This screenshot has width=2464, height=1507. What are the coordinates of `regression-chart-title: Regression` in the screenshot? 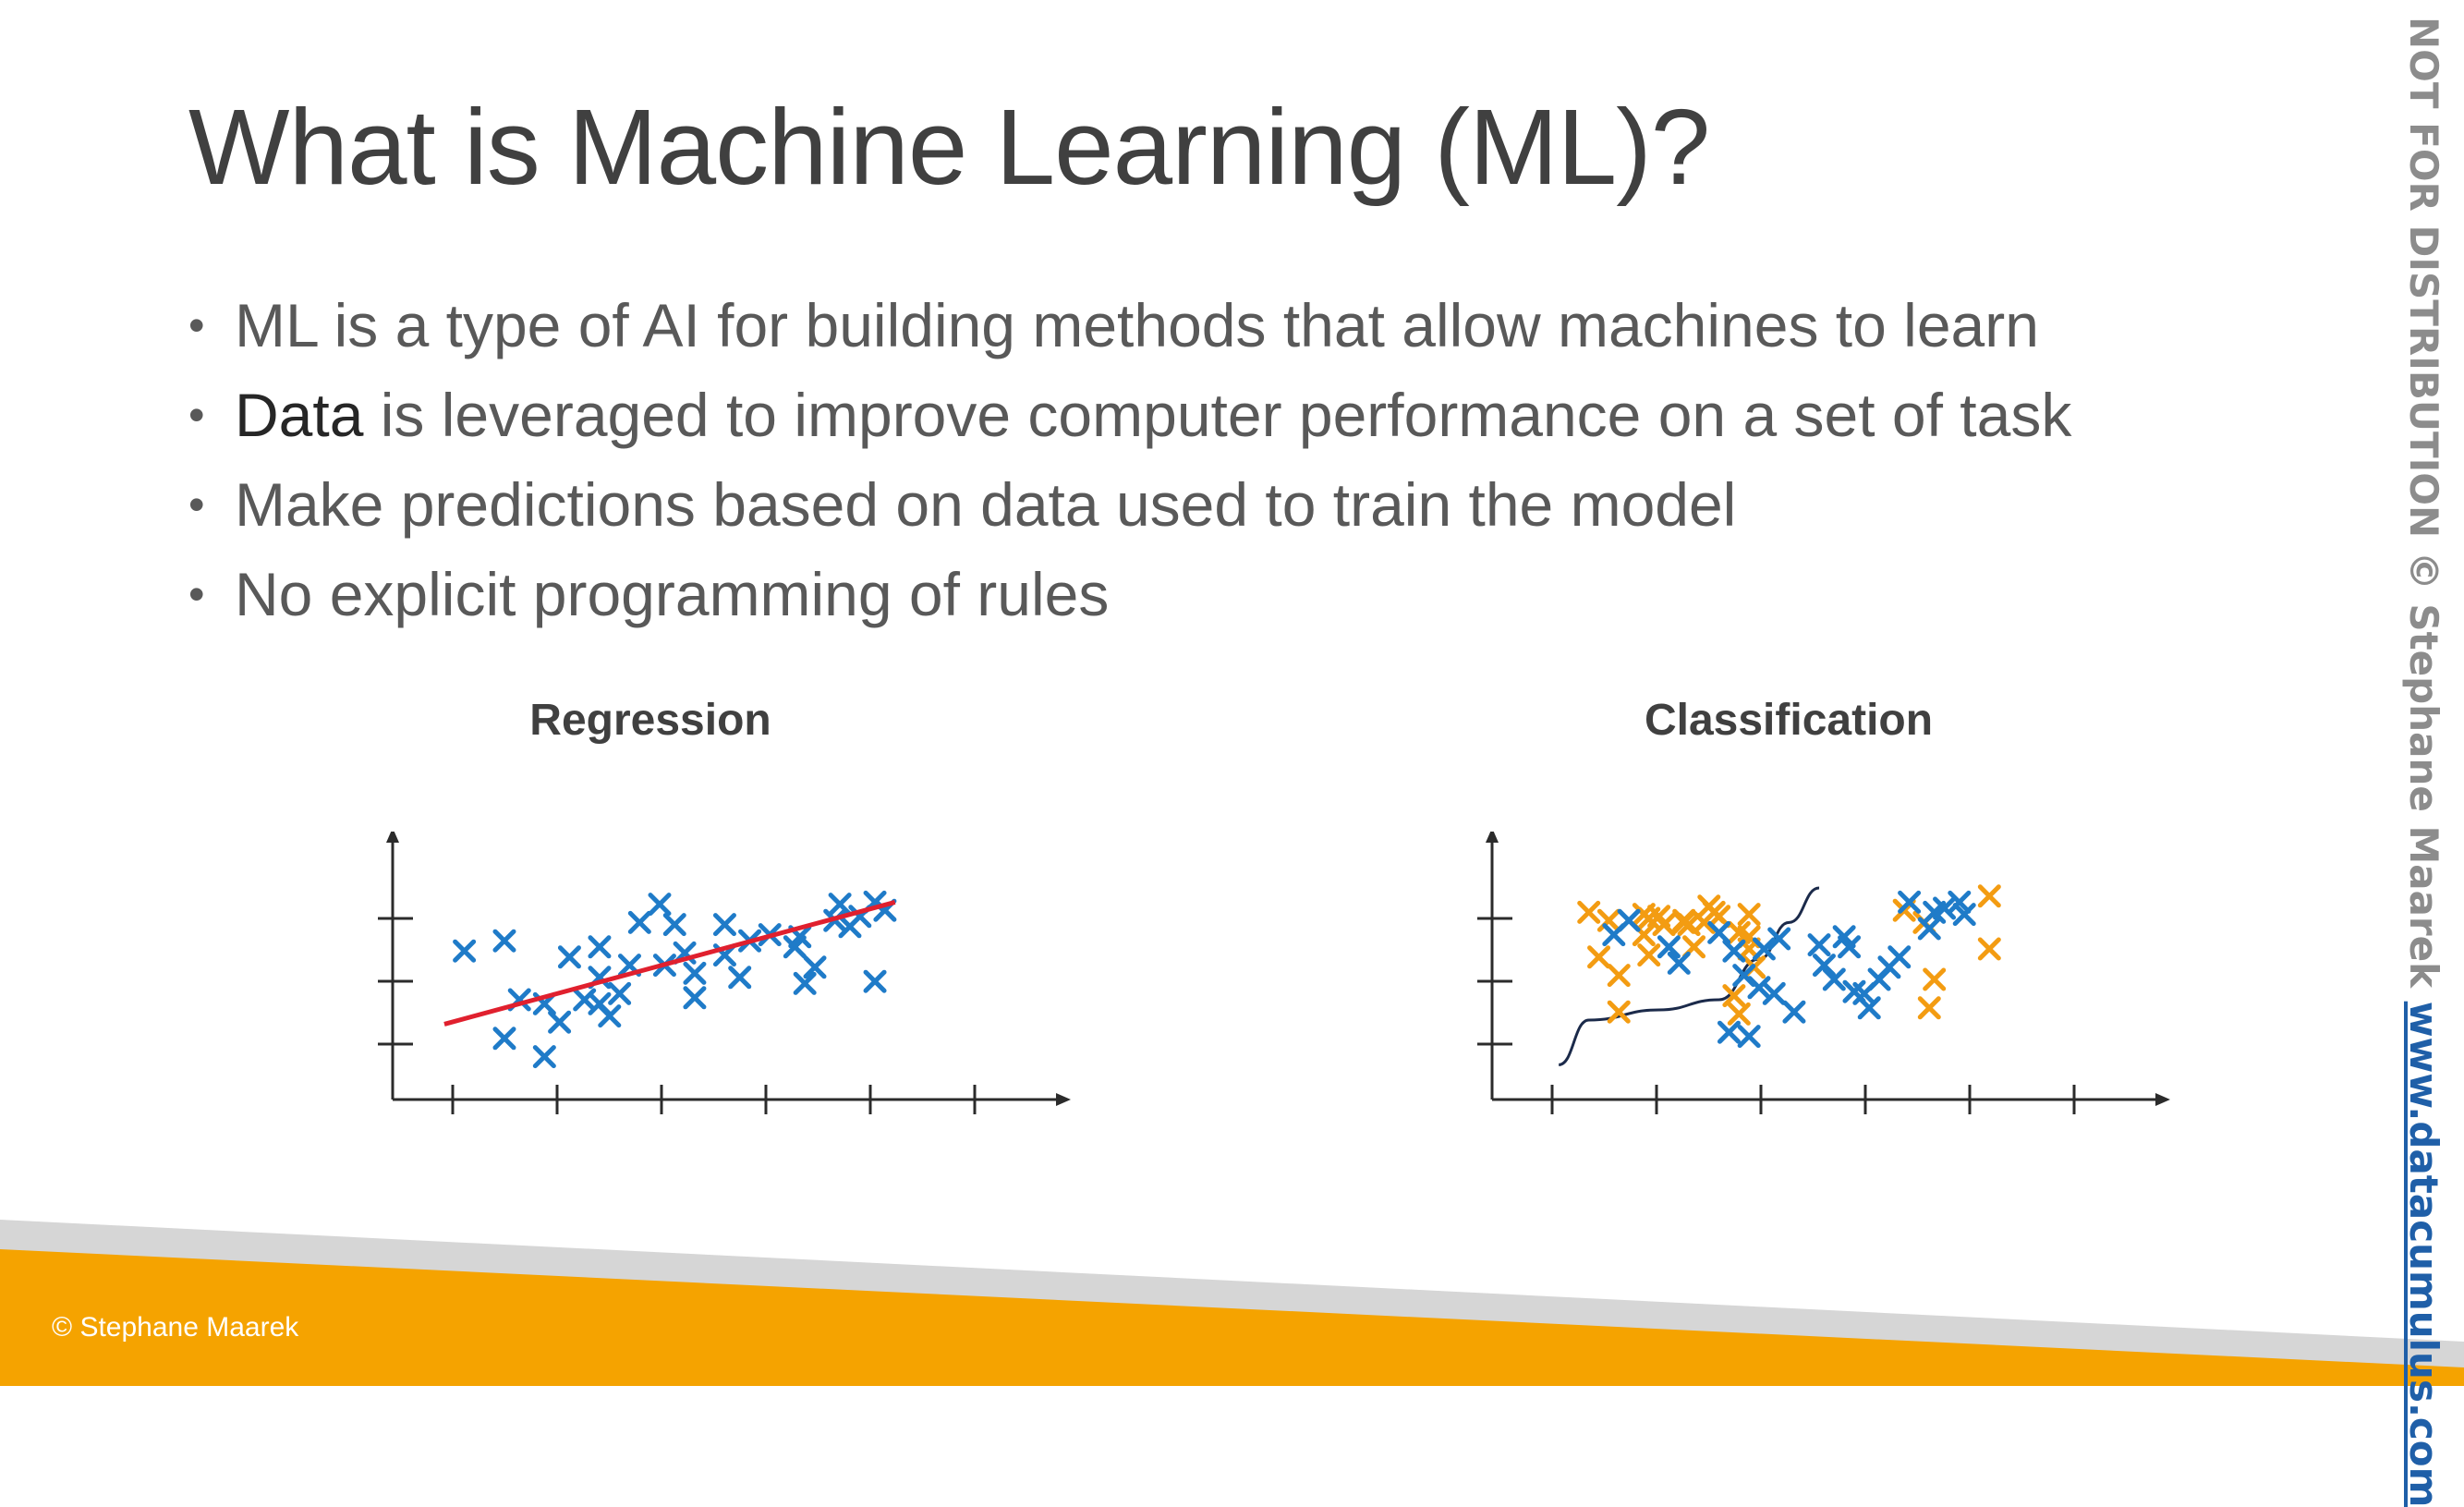 It's located at (650, 720).